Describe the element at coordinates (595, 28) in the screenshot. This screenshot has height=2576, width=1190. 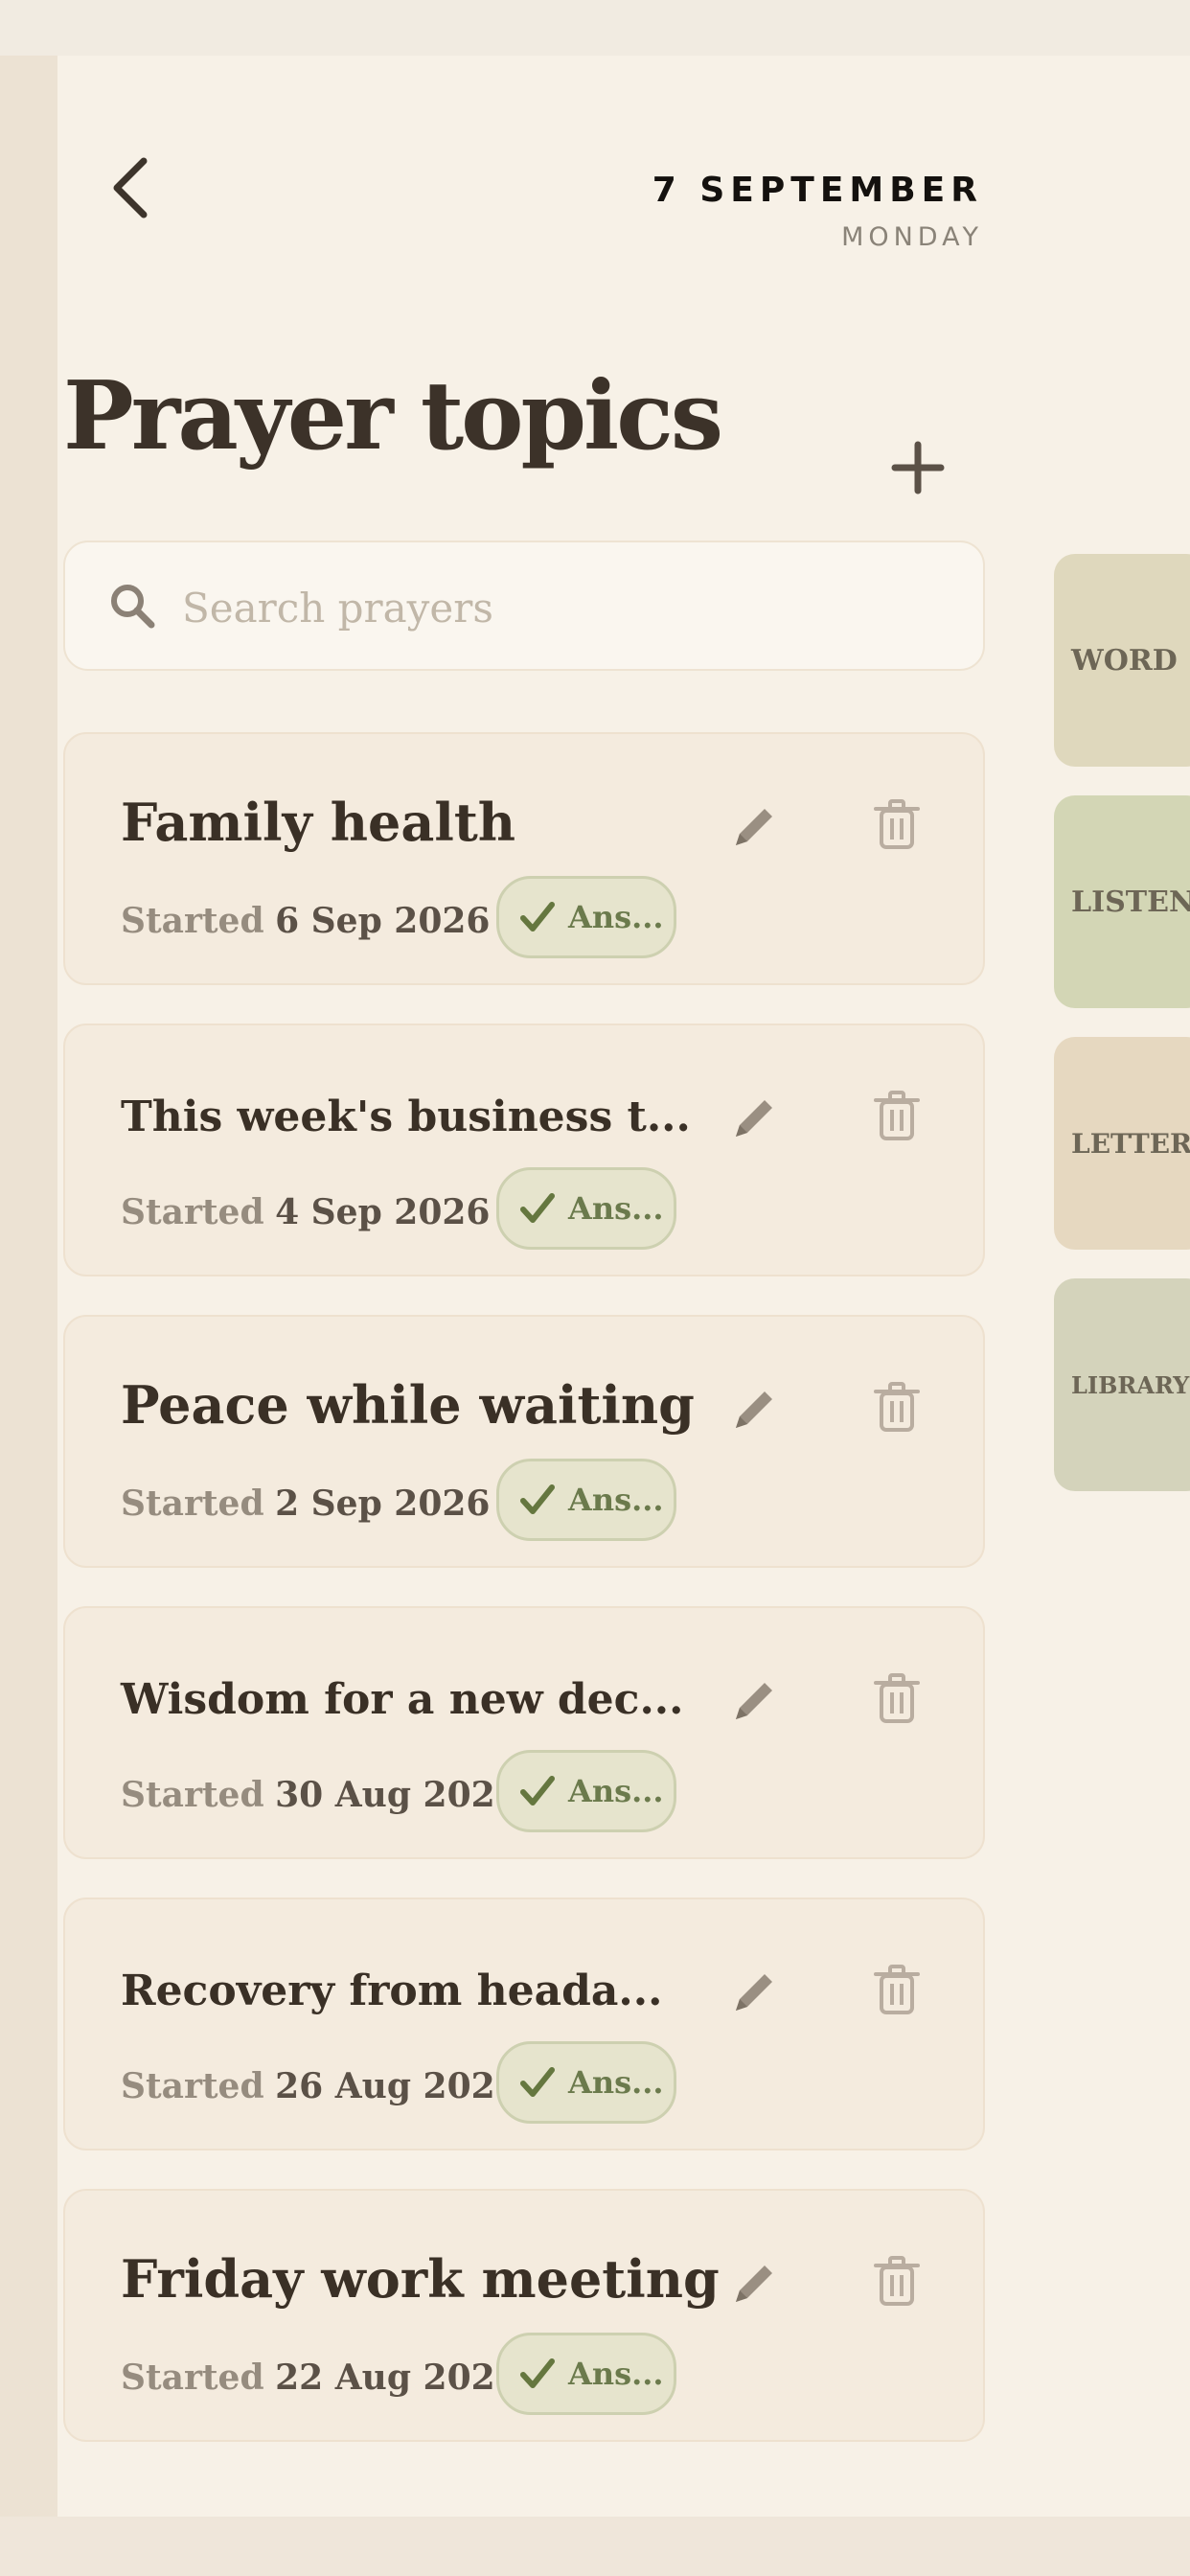
I see `status-bar-area` at that location.